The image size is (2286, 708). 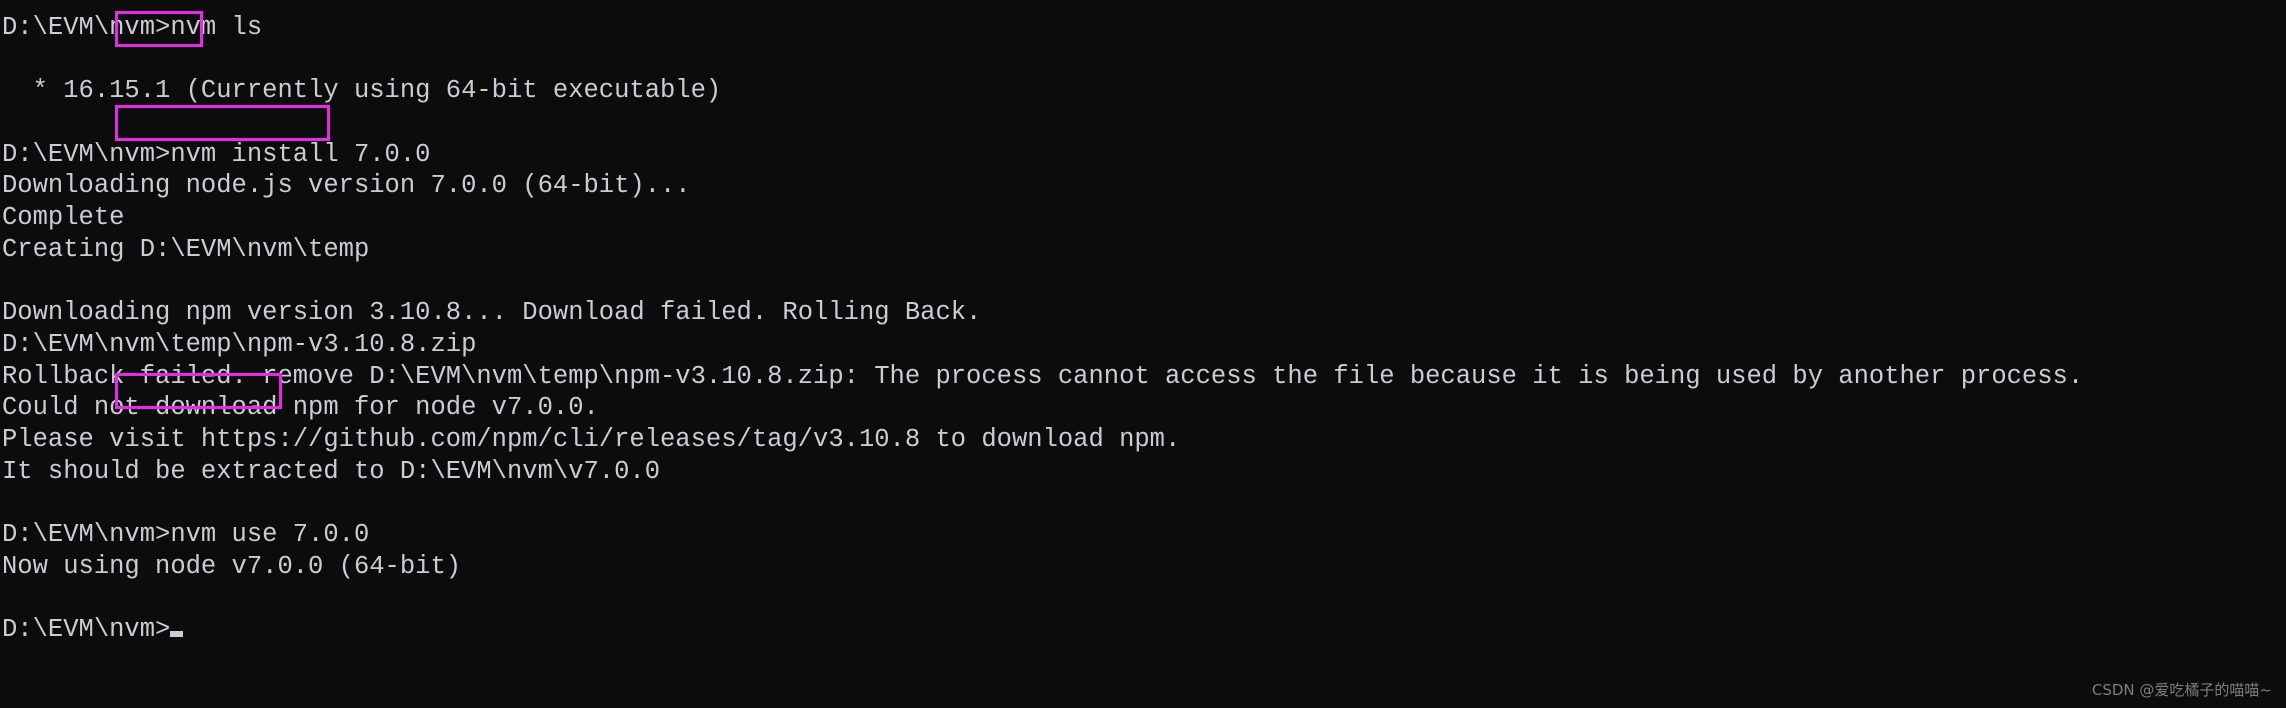 What do you see at coordinates (239, 344) in the screenshot?
I see `terminal-line-npm-zip-path: D:\EVM\nvm\temp\npm-v3.10.8.zip` at bounding box center [239, 344].